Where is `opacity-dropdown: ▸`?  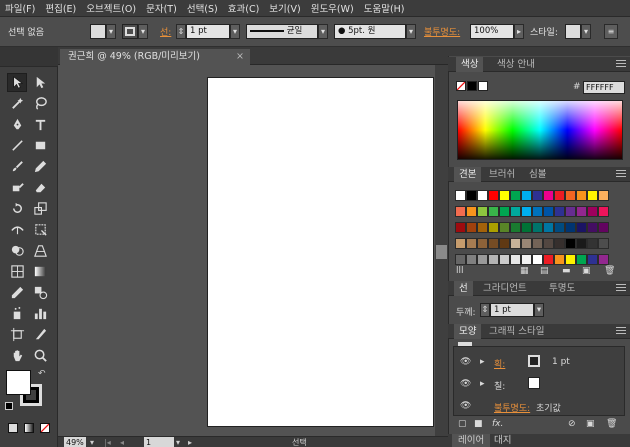 opacity-dropdown: ▸ is located at coordinates (519, 31).